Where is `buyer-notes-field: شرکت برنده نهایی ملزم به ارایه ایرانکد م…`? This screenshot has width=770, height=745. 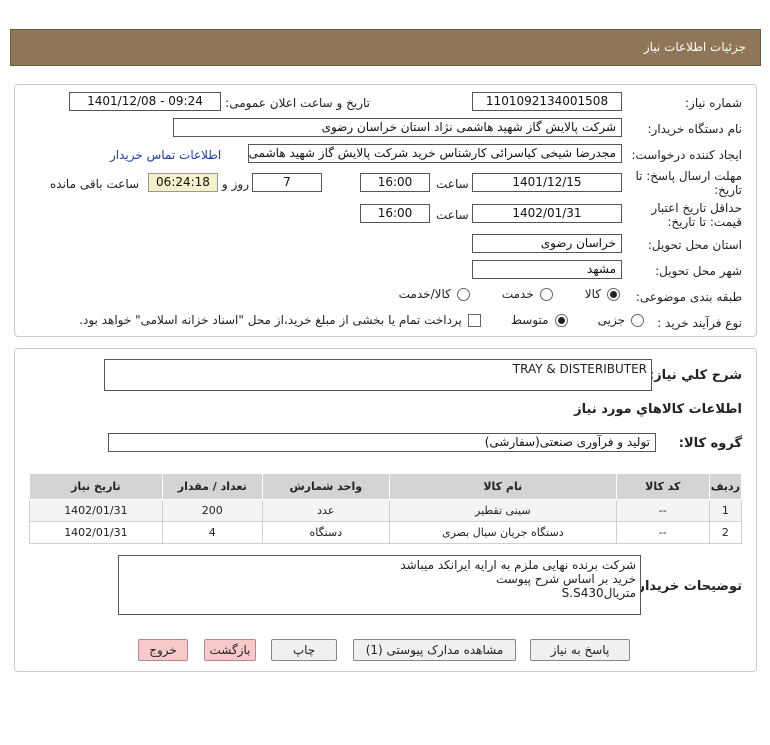
buyer-notes-field: شرکت برنده نهایی ملزم به ارایه ایرانکد م… is located at coordinates (379, 585).